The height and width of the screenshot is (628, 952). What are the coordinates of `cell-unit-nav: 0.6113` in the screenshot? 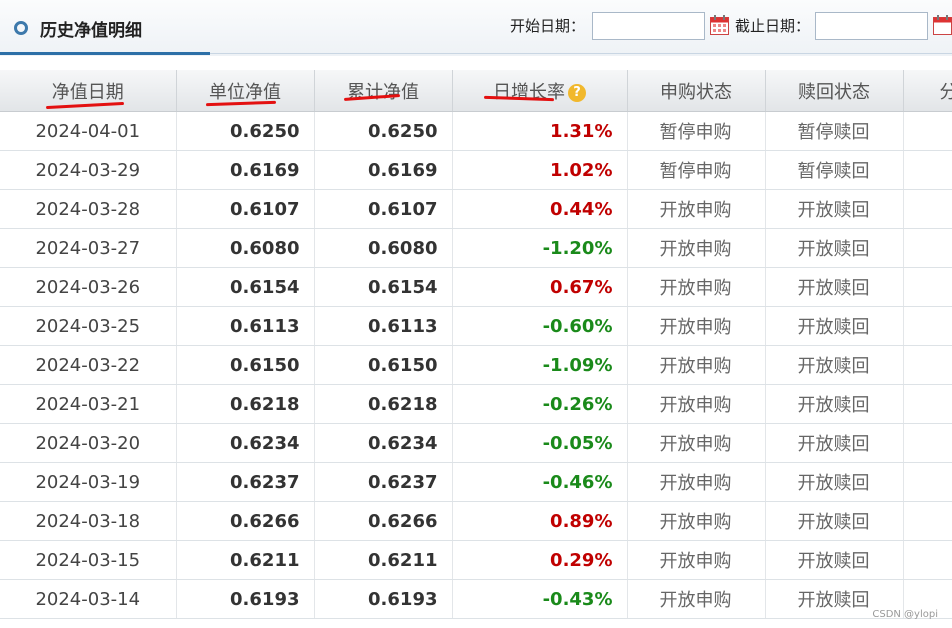 It's located at (245, 326).